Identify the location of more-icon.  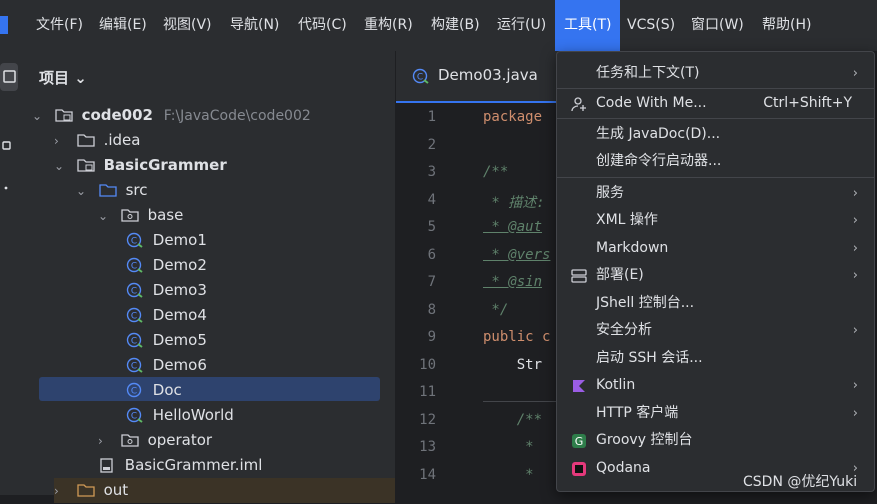
(9, 188).